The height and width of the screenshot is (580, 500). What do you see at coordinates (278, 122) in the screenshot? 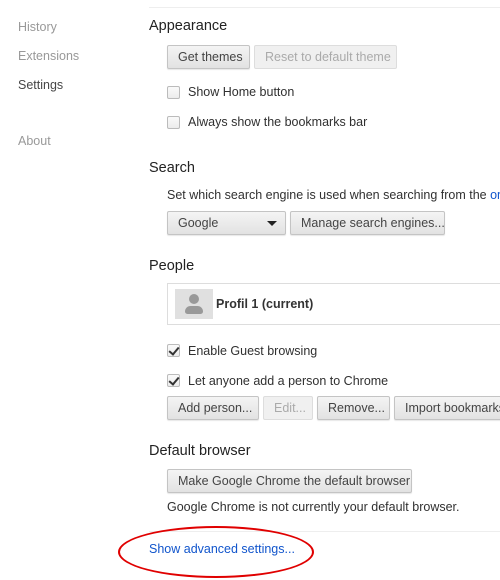
I see `bookmarks-bar-label: Always show the bookmarks bar` at bounding box center [278, 122].